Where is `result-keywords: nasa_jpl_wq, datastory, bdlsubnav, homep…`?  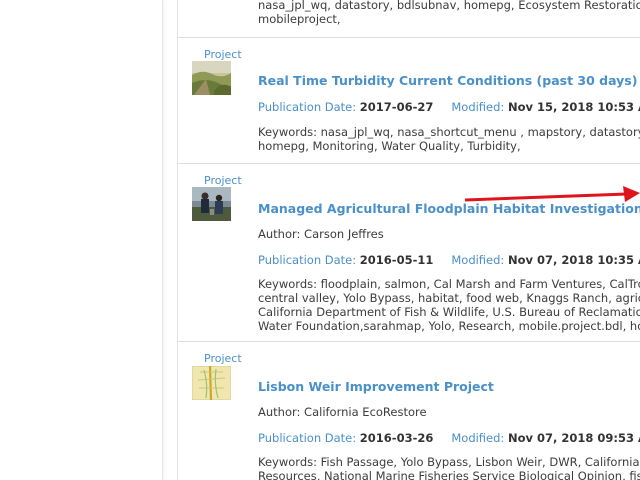
result-keywords: nasa_jpl_wq, datastory, bdlsubnav, homep… is located at coordinates (449, 13).